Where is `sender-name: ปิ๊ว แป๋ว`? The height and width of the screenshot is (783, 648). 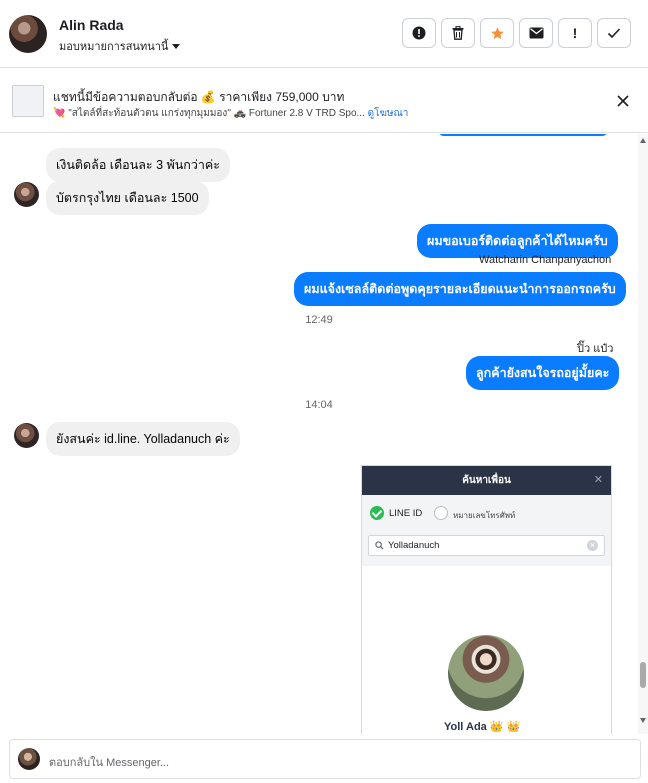
sender-name: ปิ๊ว แป๋ว is located at coordinates (595, 349).